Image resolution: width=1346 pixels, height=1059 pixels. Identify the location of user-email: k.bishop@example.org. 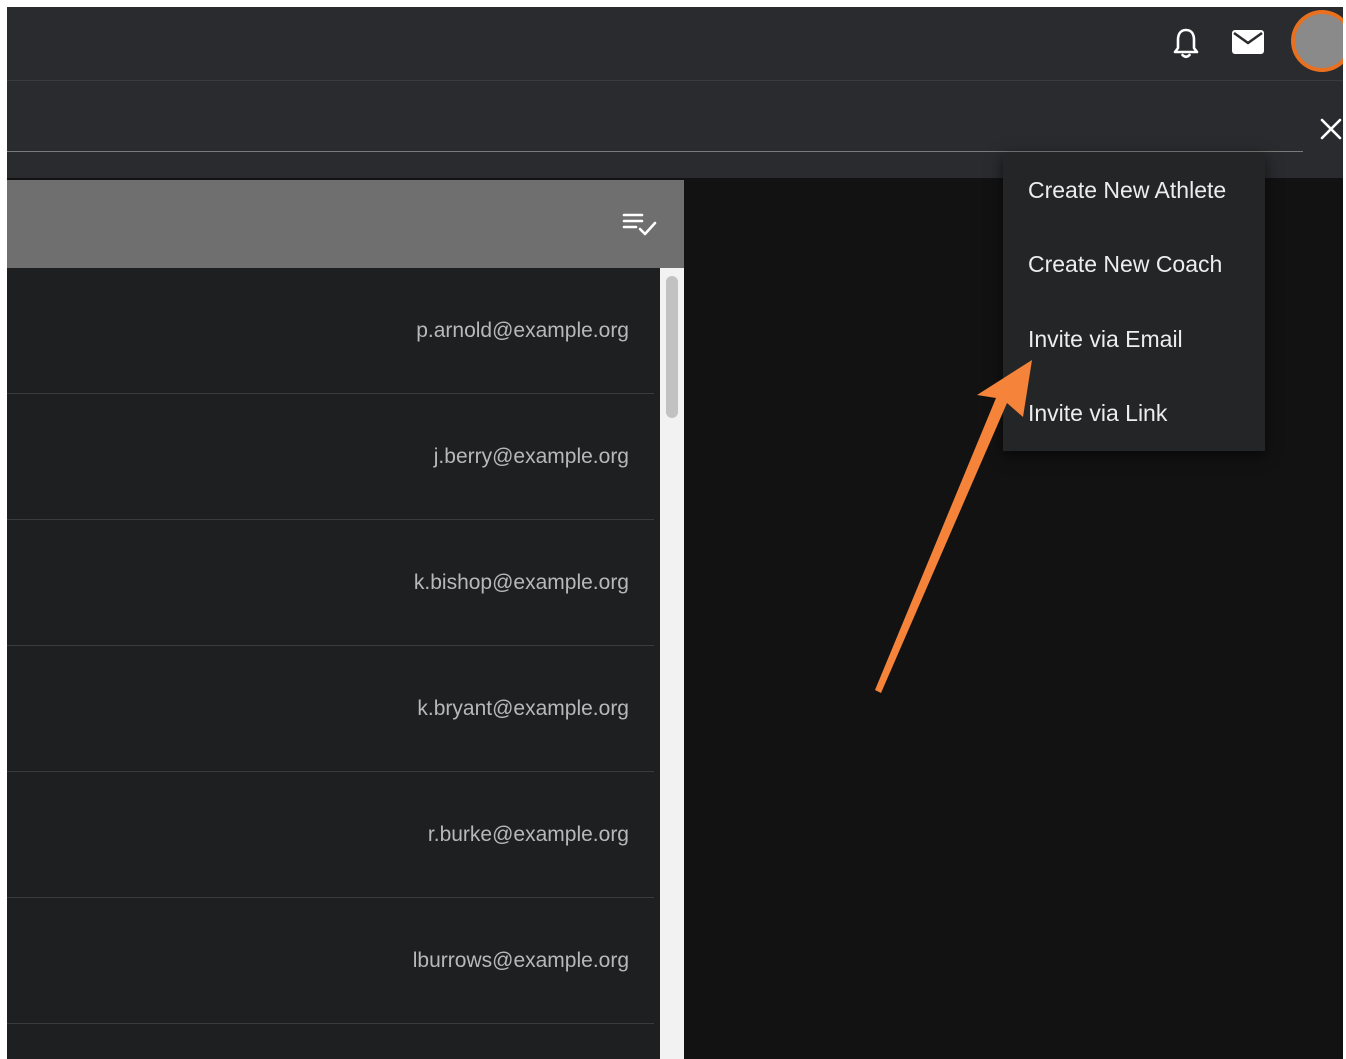
(521, 582).